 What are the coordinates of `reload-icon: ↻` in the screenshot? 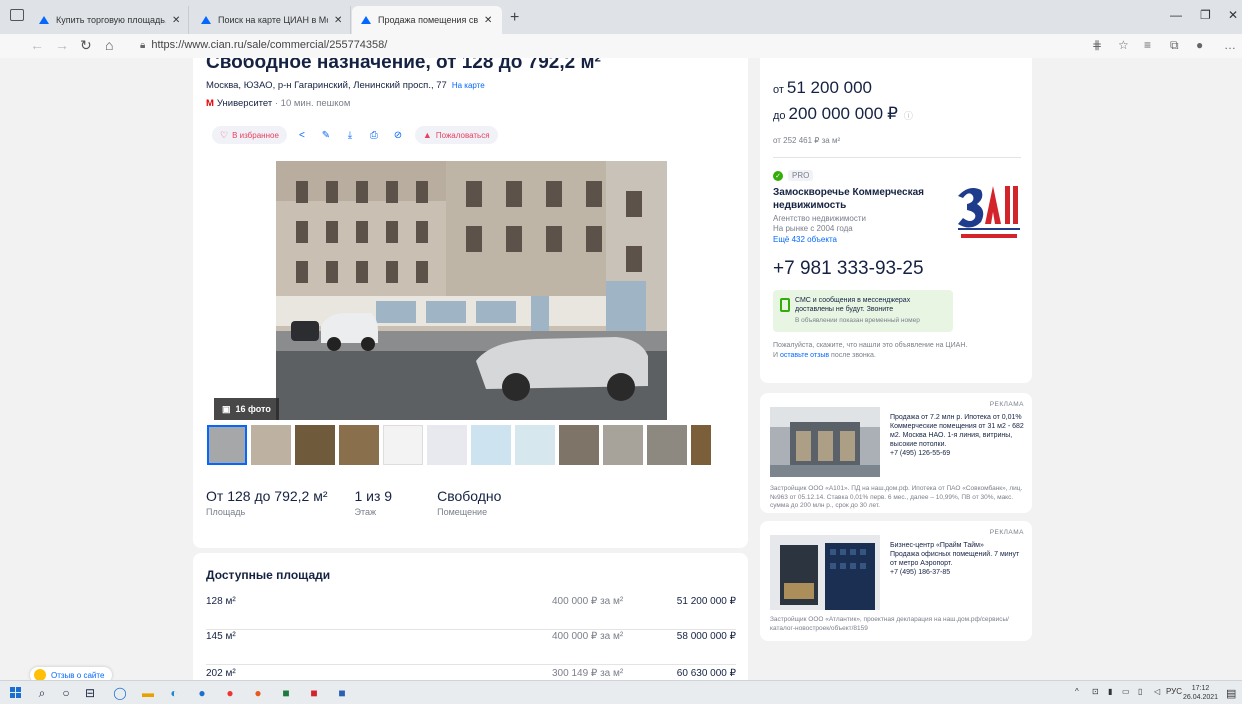 It's located at (86, 45).